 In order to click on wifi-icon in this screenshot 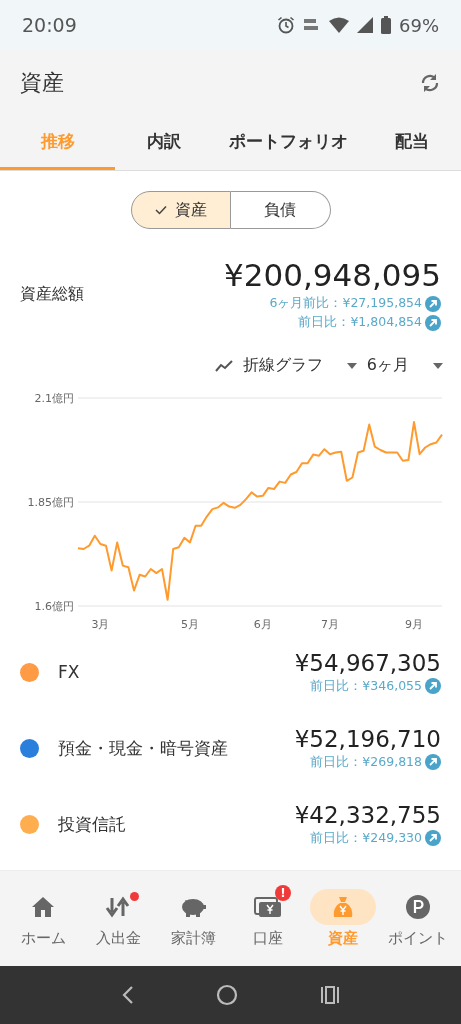, I will do `click(339, 25)`.